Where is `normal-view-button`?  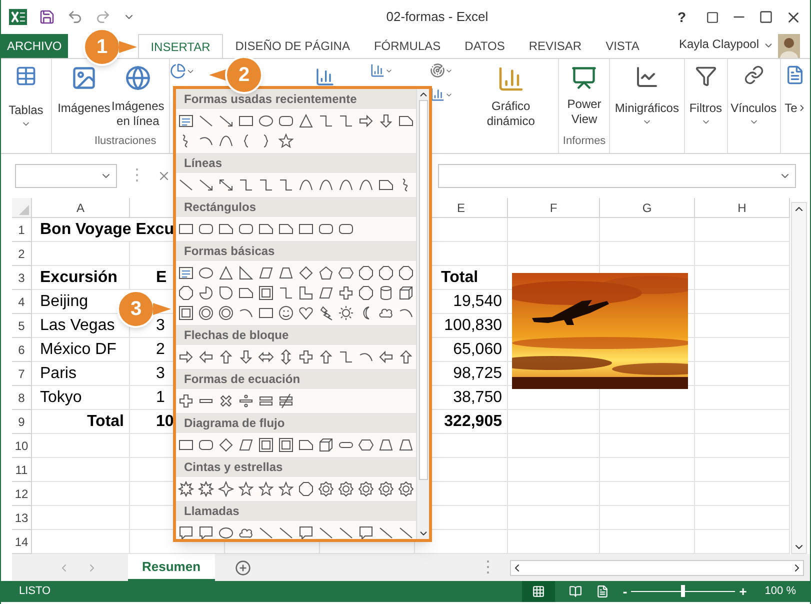
normal-view-button is located at coordinates (538, 591).